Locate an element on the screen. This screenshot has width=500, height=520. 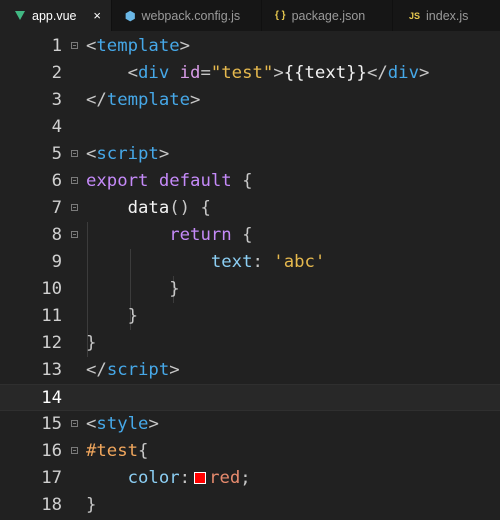
line-number: 18 is located at coordinates (51, 505).